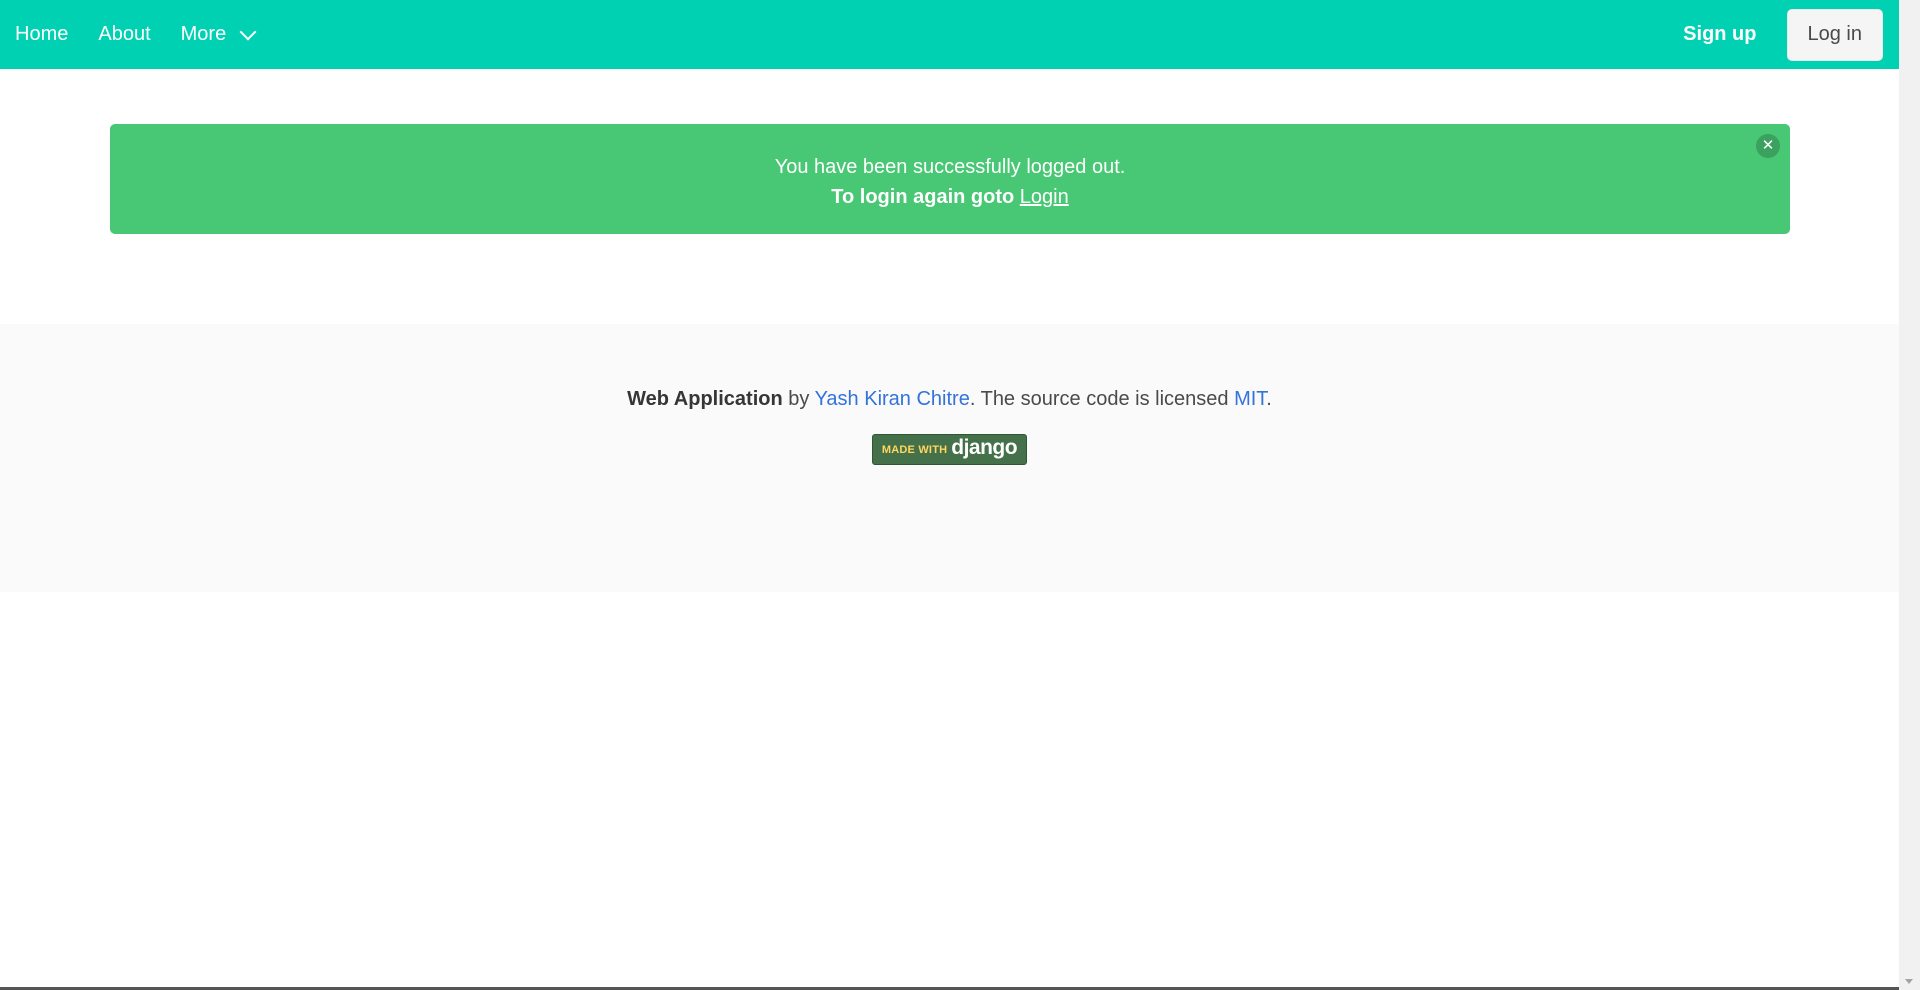 This screenshot has height=990, width=1920. I want to click on scroll-down-arrow-icon, so click(1909, 981).